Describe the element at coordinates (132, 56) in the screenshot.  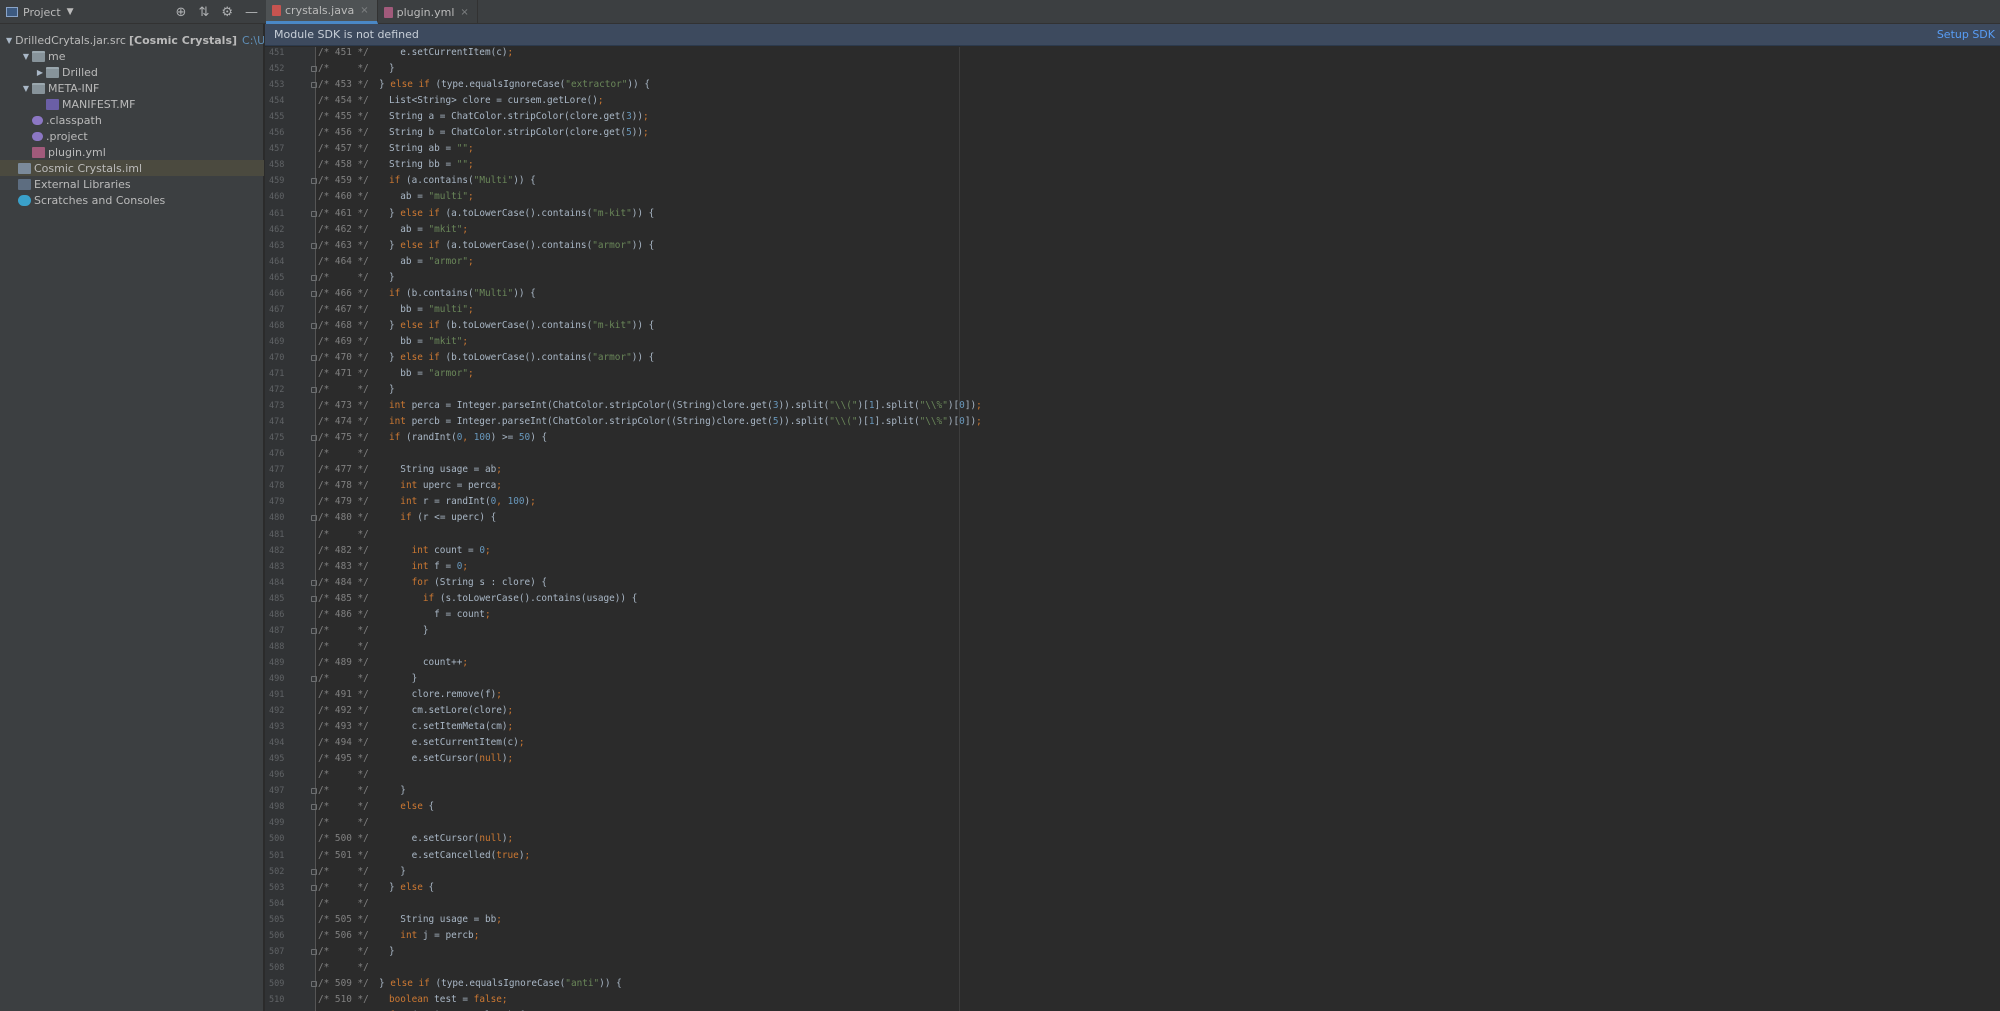
I see `tree-item: ▼ me` at that location.